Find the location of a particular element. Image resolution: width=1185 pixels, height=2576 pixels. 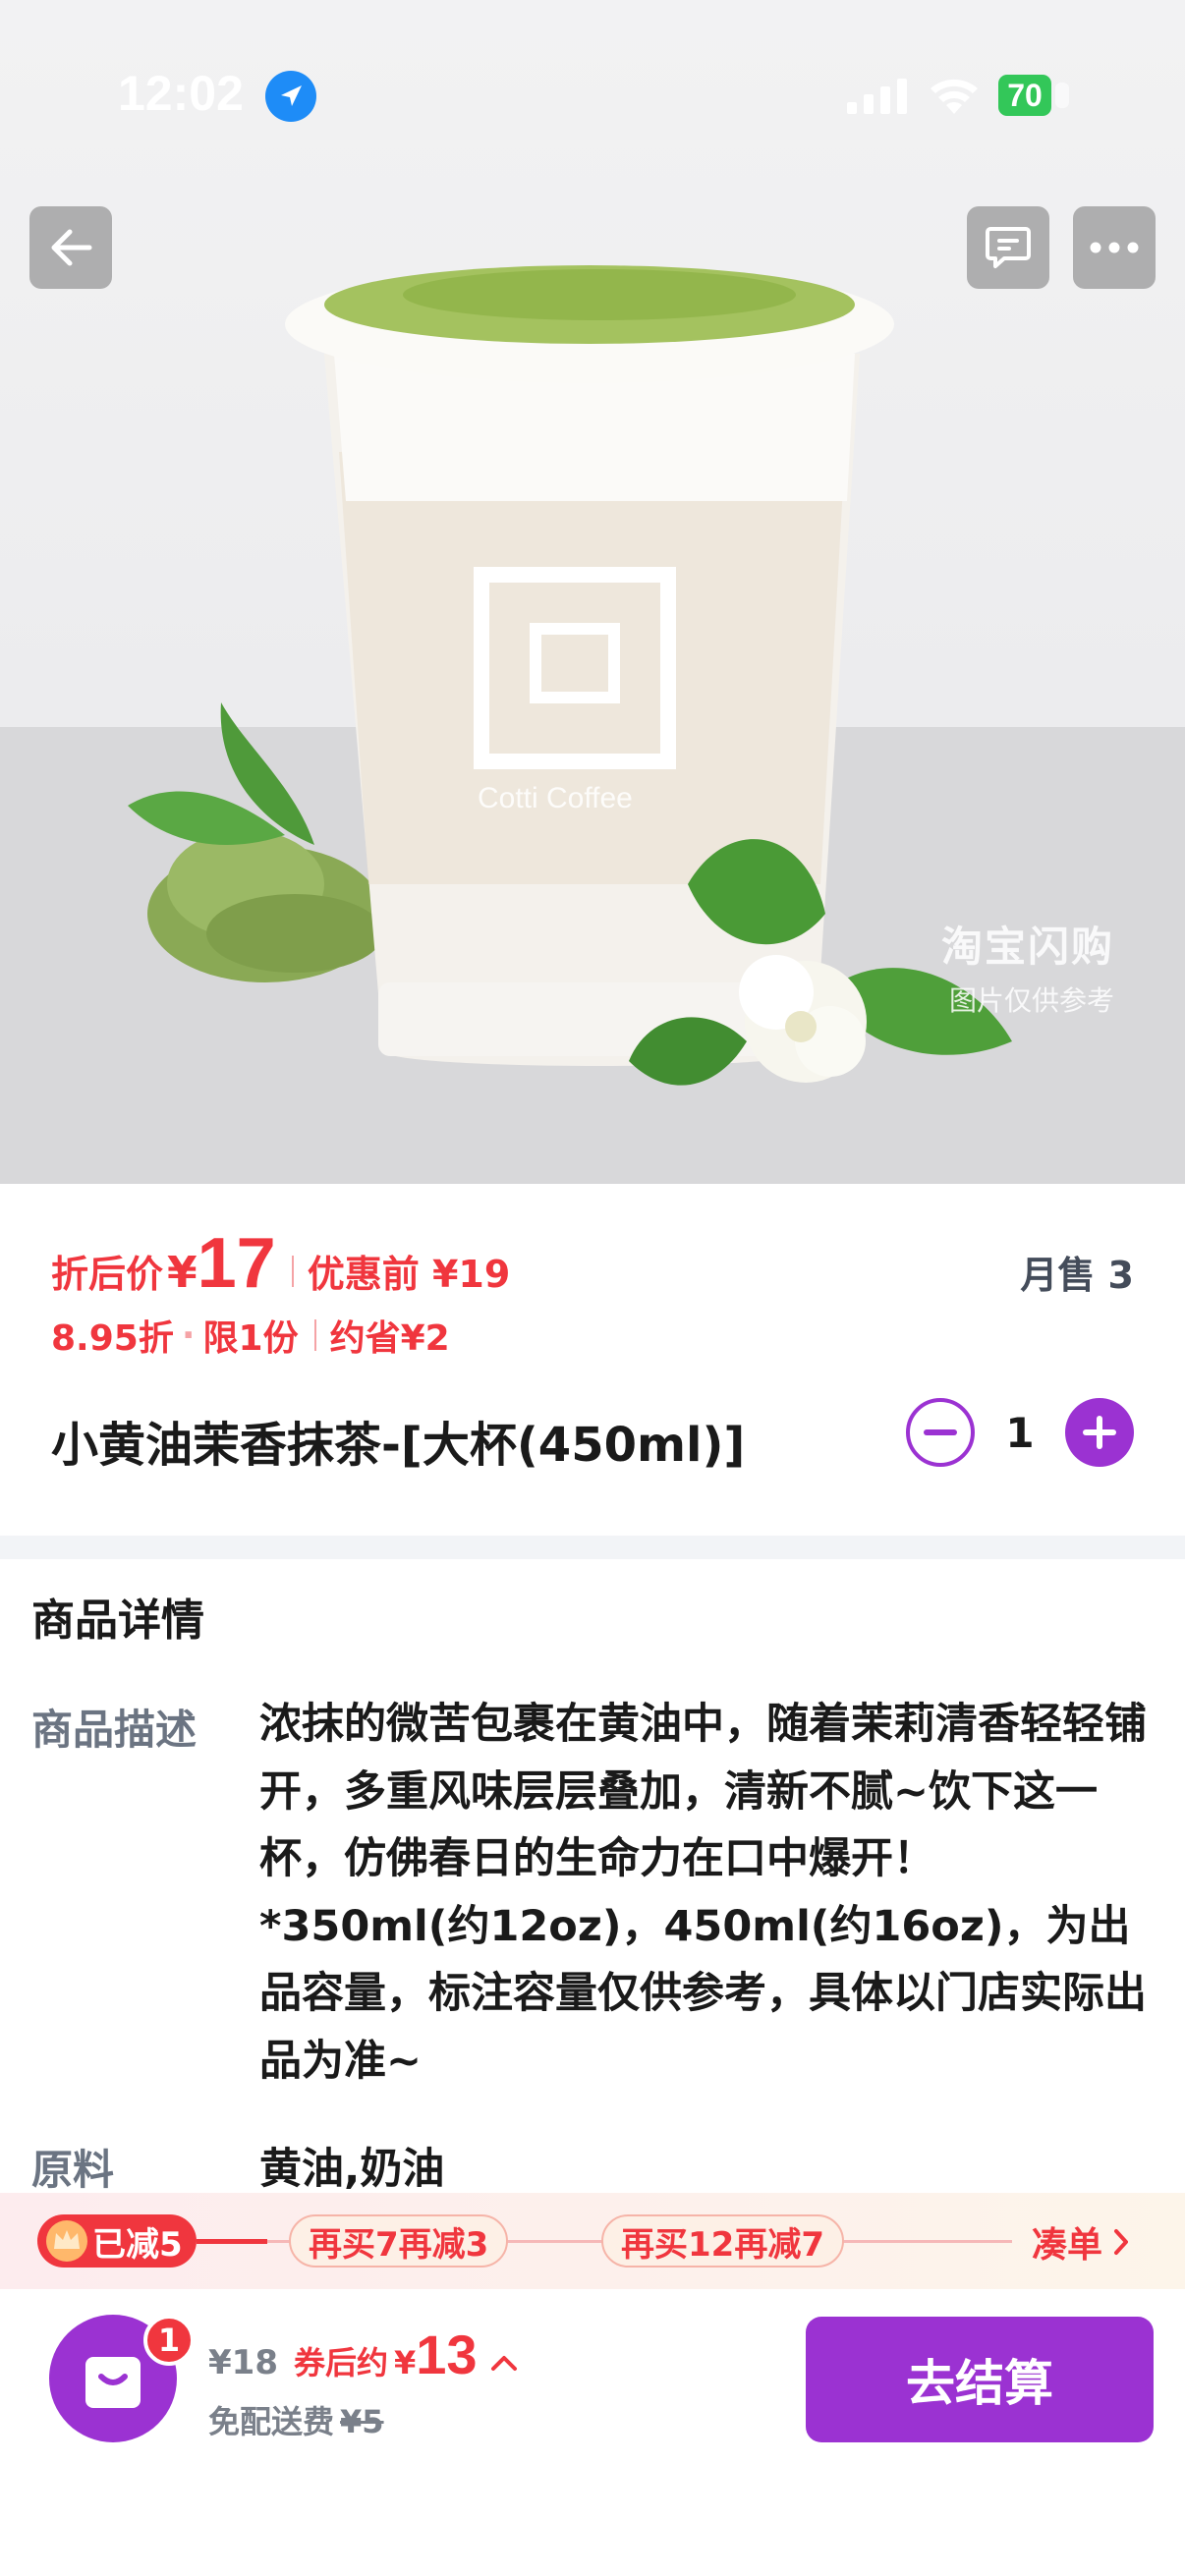

product-title: 小黄油茉香抹茶-[大杯(450ml)] is located at coordinates (399, 1445).